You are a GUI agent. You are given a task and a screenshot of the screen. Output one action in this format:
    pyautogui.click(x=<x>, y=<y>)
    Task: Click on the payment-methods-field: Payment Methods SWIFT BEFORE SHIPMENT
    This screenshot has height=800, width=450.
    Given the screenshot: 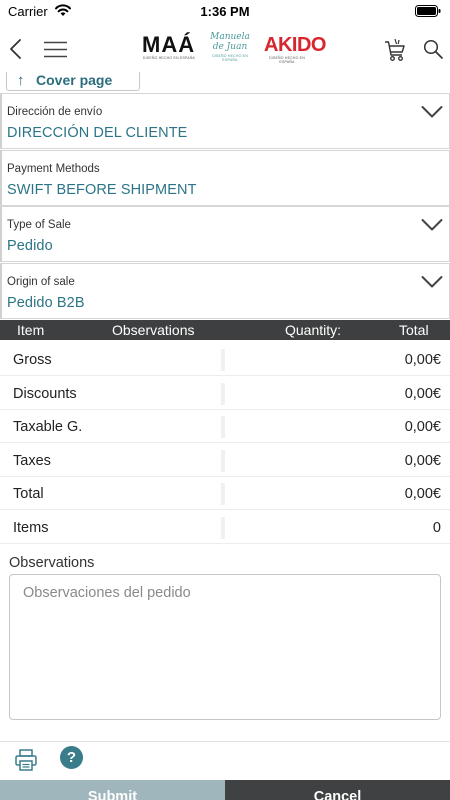 What is the action you would take?
    pyautogui.click(x=225, y=177)
    